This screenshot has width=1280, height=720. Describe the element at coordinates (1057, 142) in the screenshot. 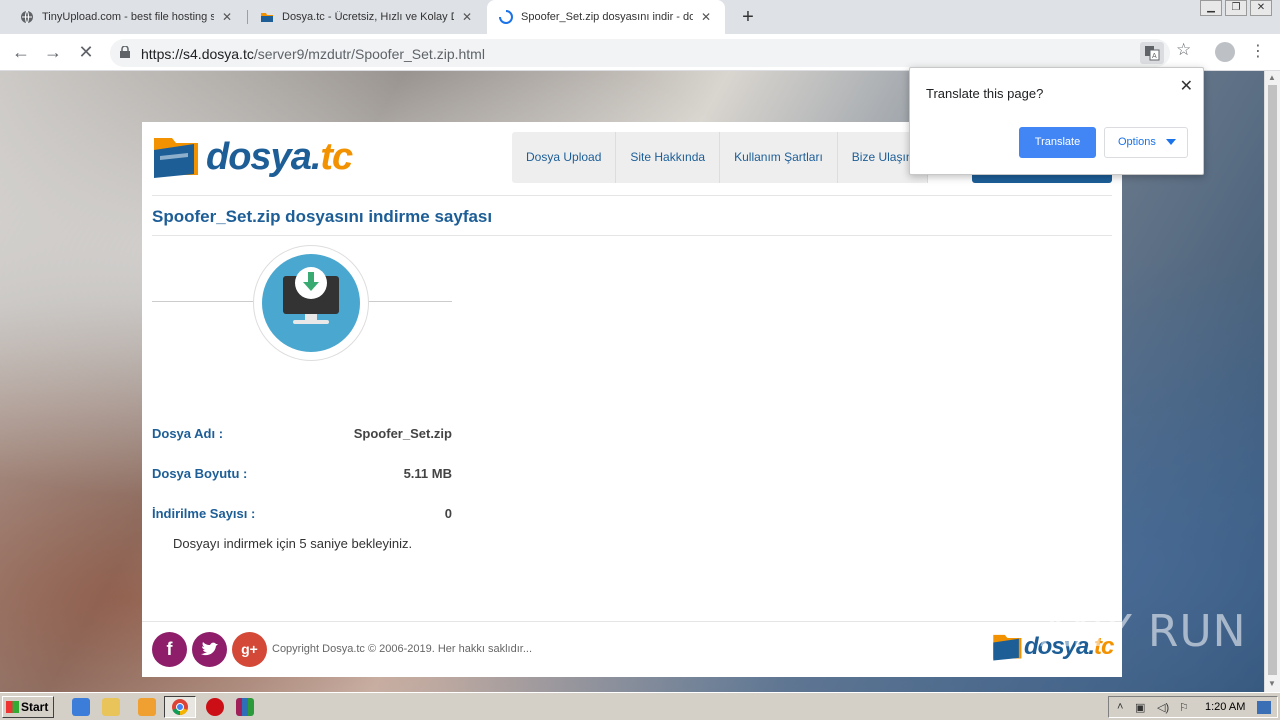

I see `translate-button: Translate` at that location.